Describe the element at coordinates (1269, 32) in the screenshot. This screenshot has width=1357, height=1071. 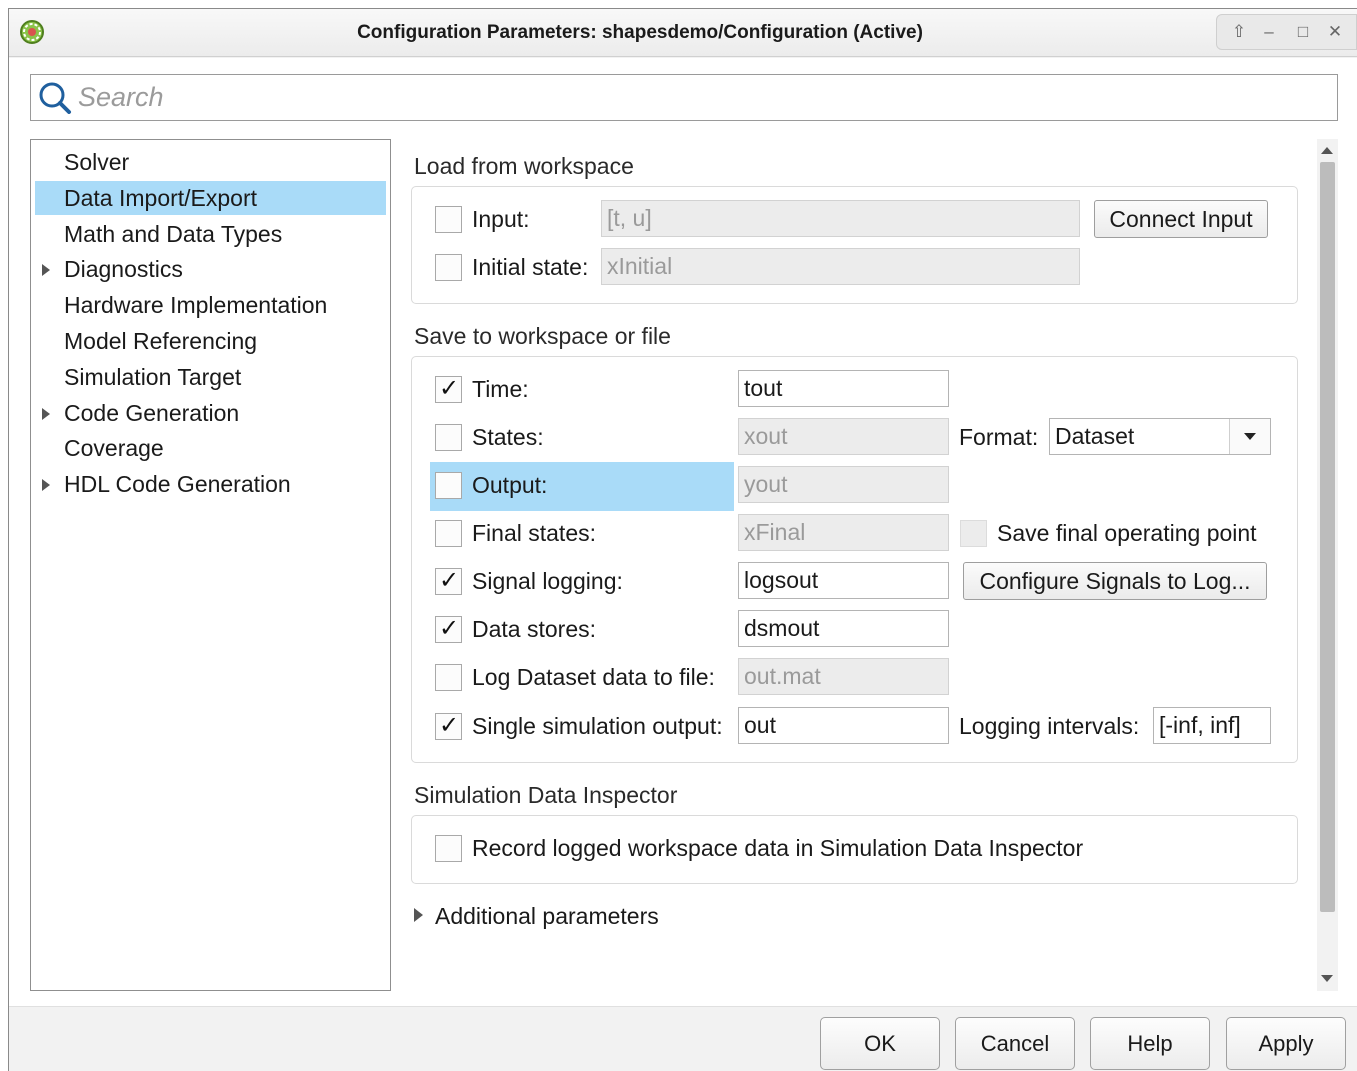
I see `minimize-icon: –` at that location.